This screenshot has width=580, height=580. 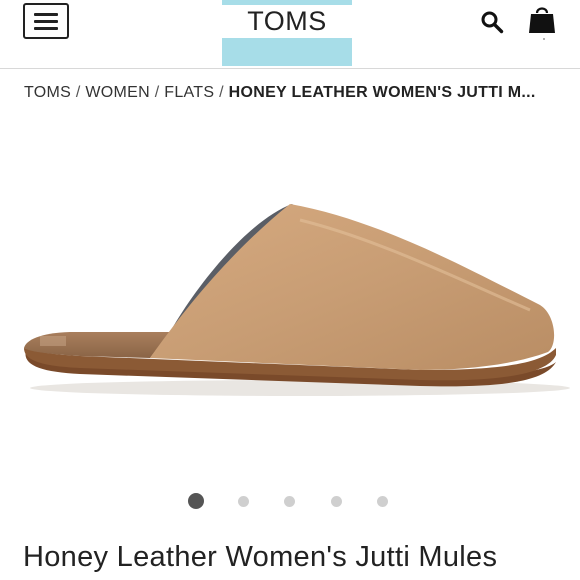 What do you see at coordinates (287, 52) in the screenshot?
I see `logo-stripe-bottom` at bounding box center [287, 52].